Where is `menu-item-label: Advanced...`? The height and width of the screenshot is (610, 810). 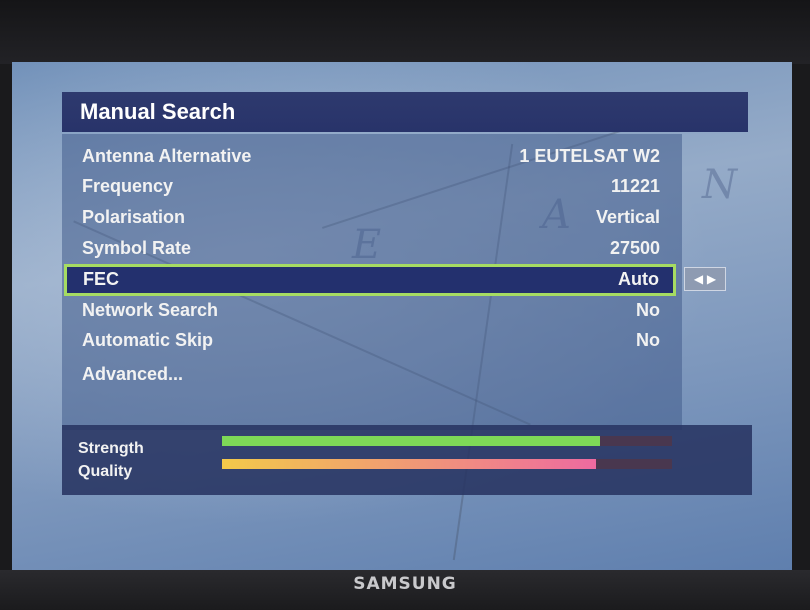 menu-item-label: Advanced... is located at coordinates (133, 374).